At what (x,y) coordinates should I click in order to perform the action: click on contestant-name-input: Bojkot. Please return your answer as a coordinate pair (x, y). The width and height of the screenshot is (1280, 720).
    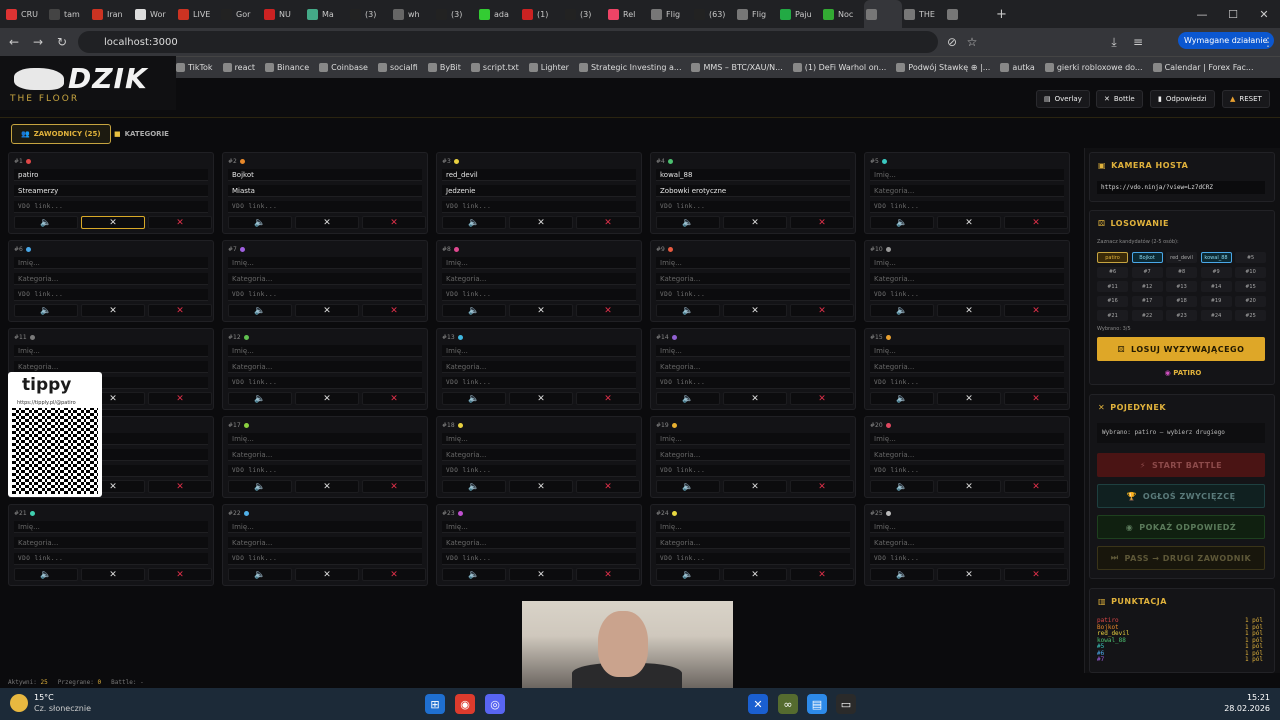
    Looking at the image, I should click on (325, 175).